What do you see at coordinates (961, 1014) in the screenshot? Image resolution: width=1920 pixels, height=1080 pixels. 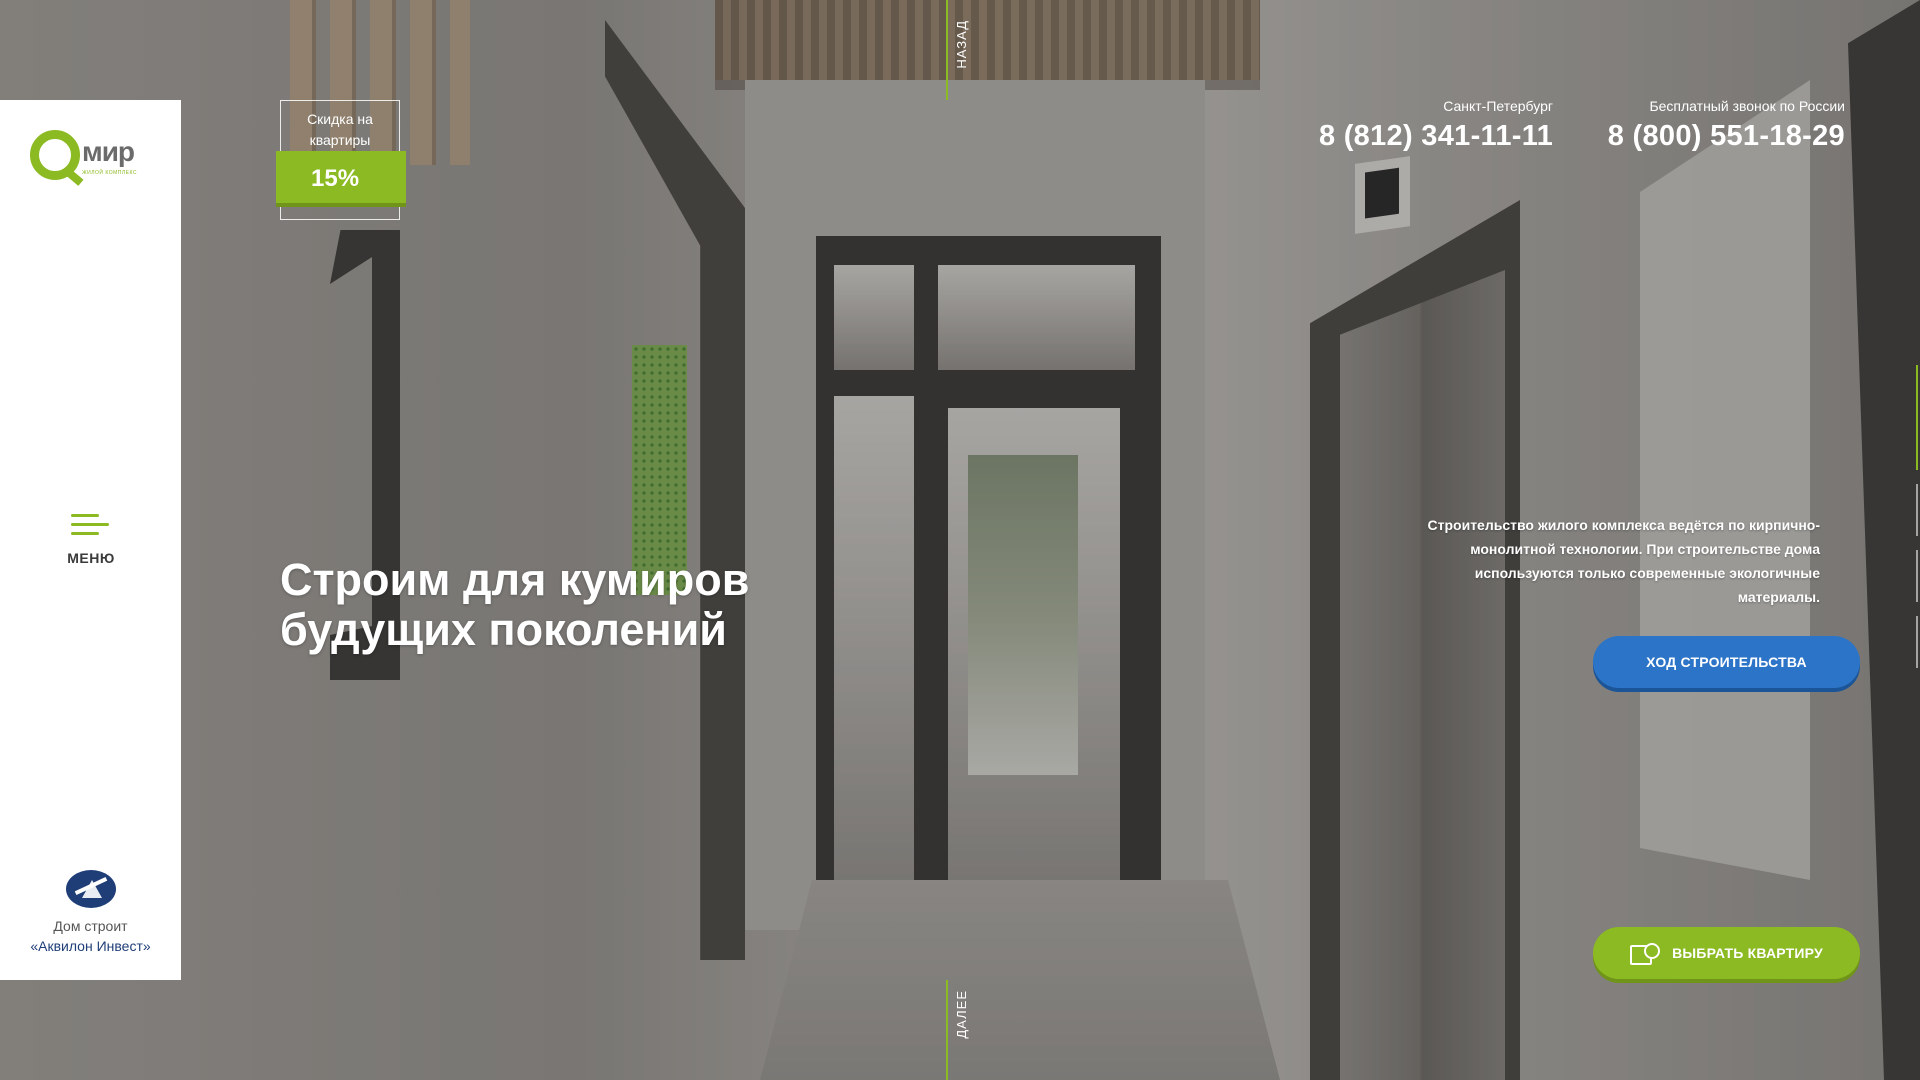 I see `nav-next-label: ДАЛЕЕ` at bounding box center [961, 1014].